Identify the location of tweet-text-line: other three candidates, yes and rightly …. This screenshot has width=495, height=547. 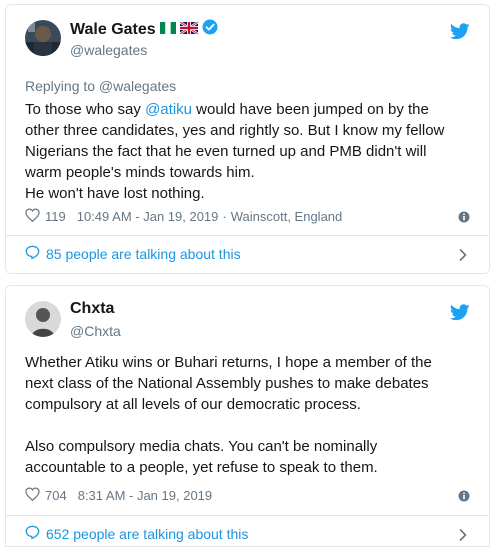
(235, 130).